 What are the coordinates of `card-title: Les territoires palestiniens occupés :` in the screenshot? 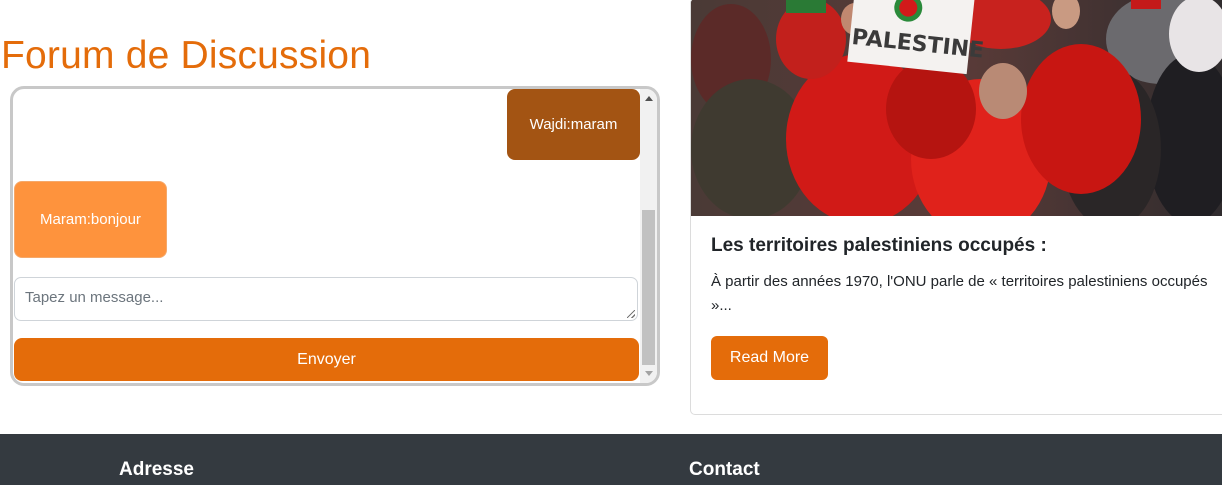 It's located at (879, 245).